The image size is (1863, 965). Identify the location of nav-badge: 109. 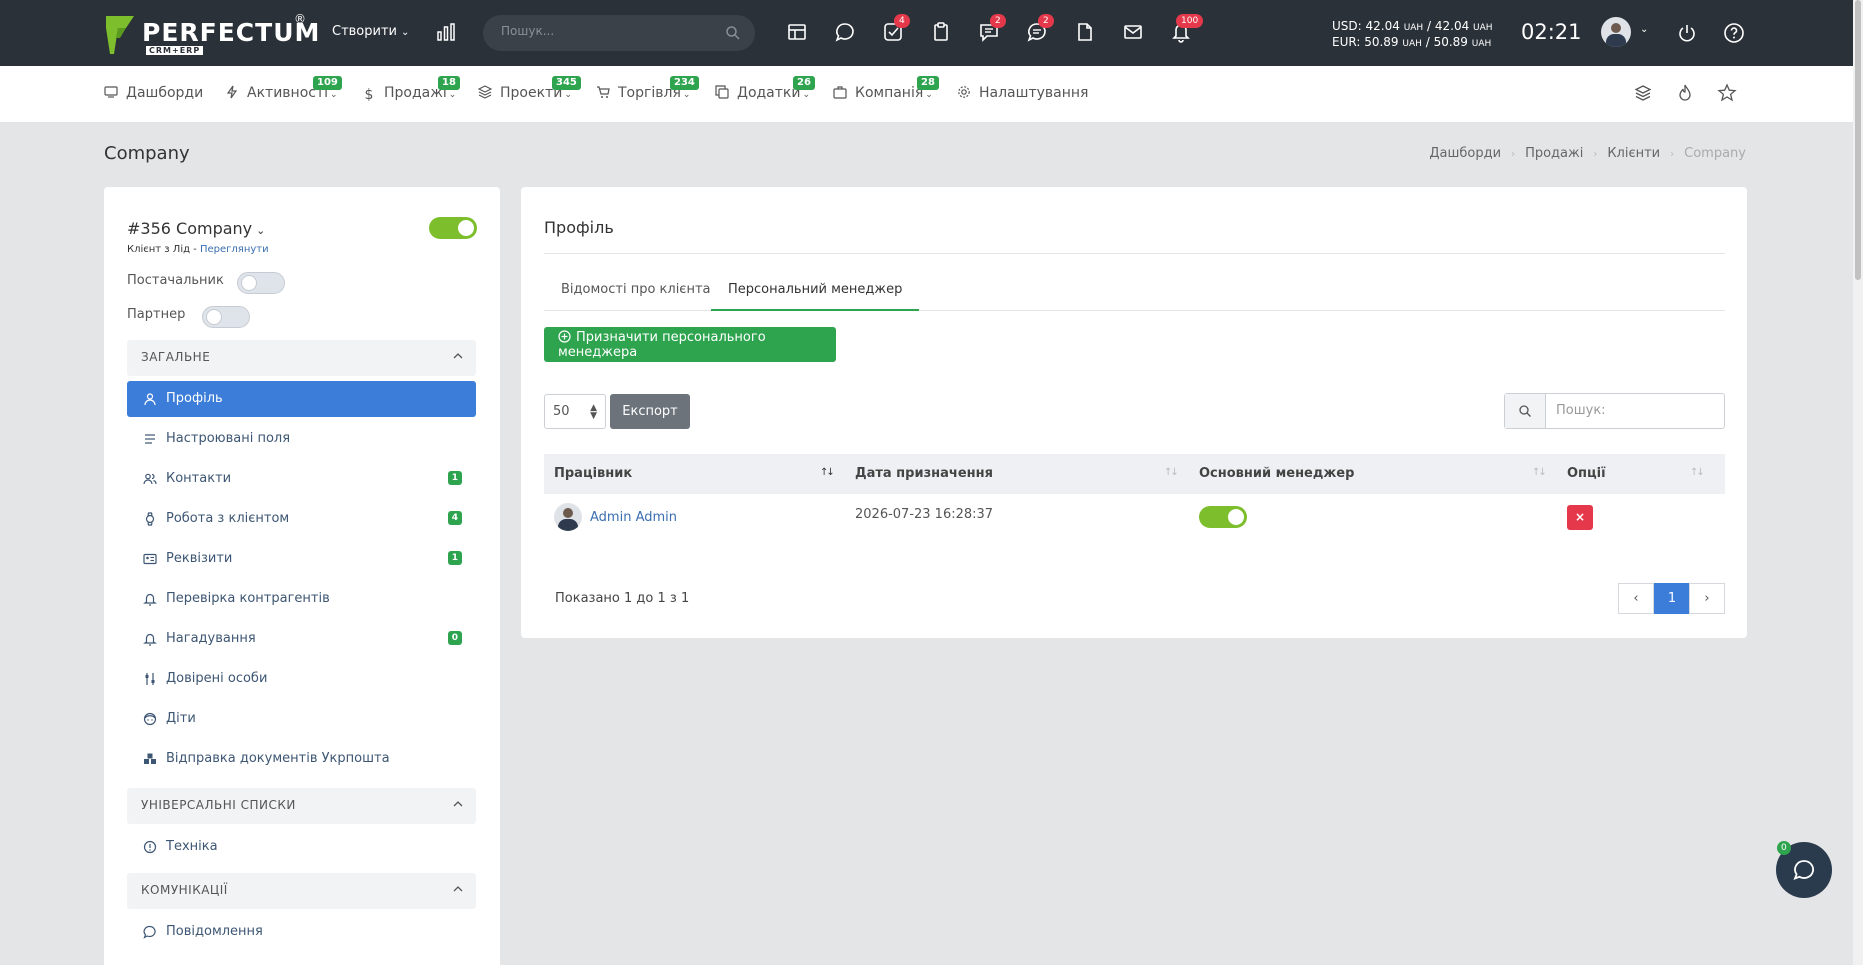
(327, 83).